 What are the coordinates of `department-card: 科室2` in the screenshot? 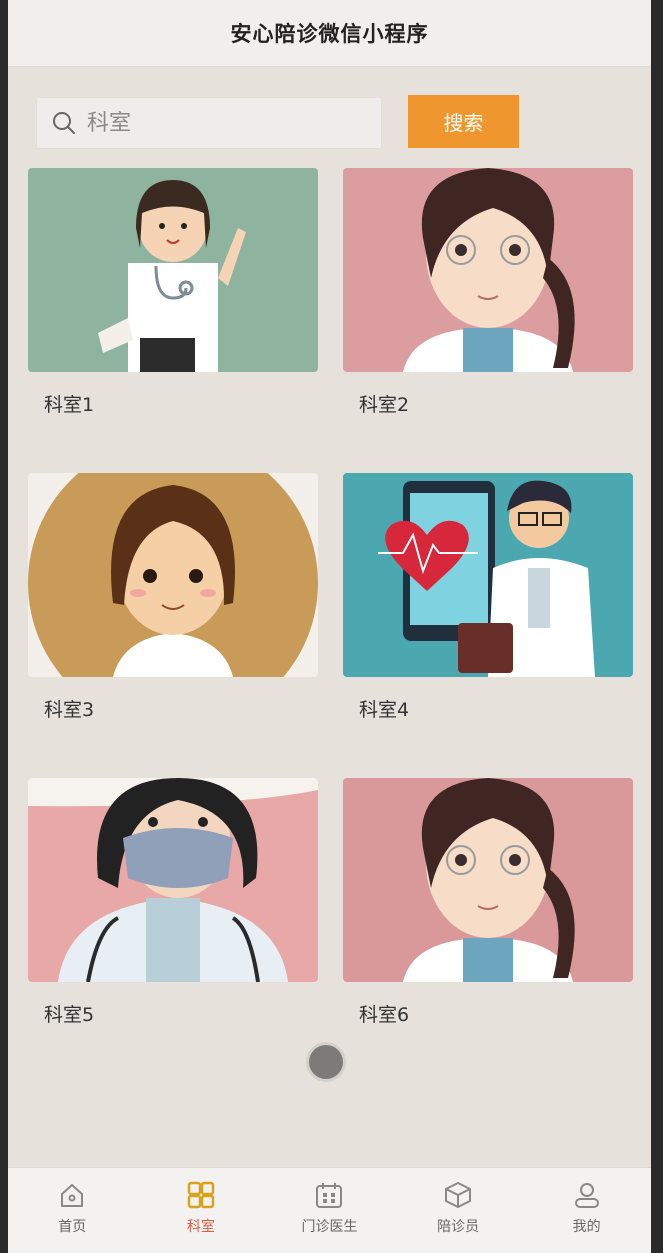 It's located at (488, 293).